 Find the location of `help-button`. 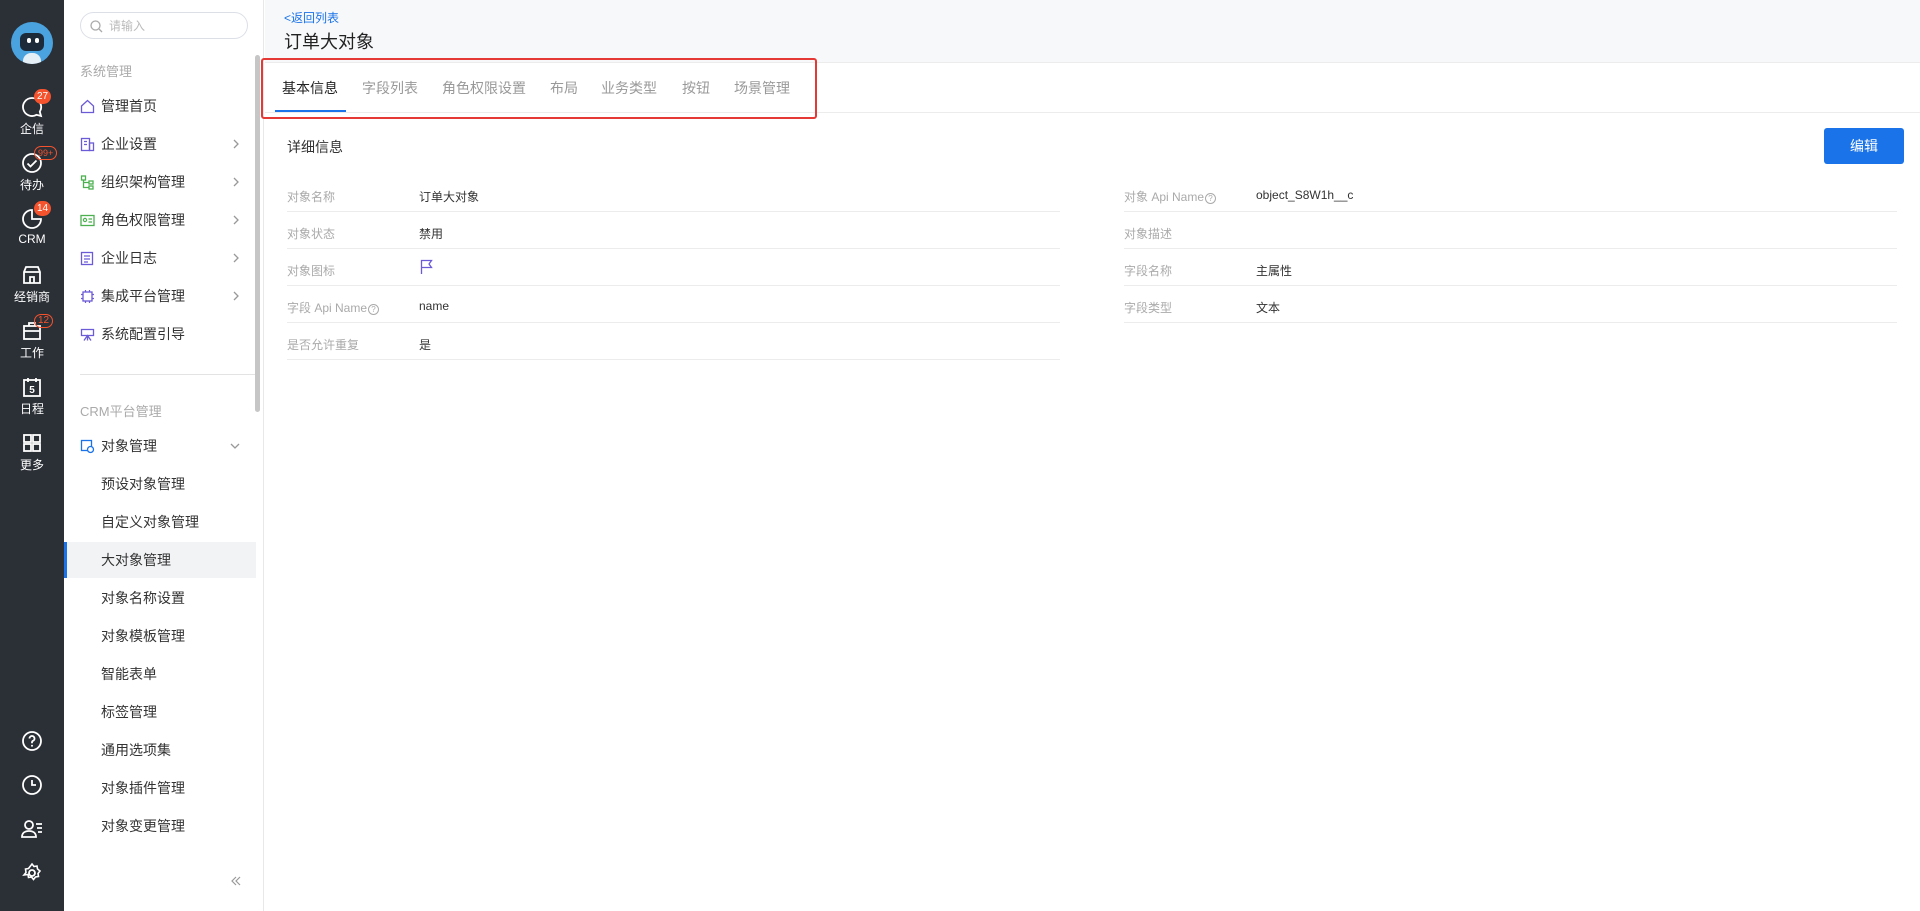

help-button is located at coordinates (32, 743).